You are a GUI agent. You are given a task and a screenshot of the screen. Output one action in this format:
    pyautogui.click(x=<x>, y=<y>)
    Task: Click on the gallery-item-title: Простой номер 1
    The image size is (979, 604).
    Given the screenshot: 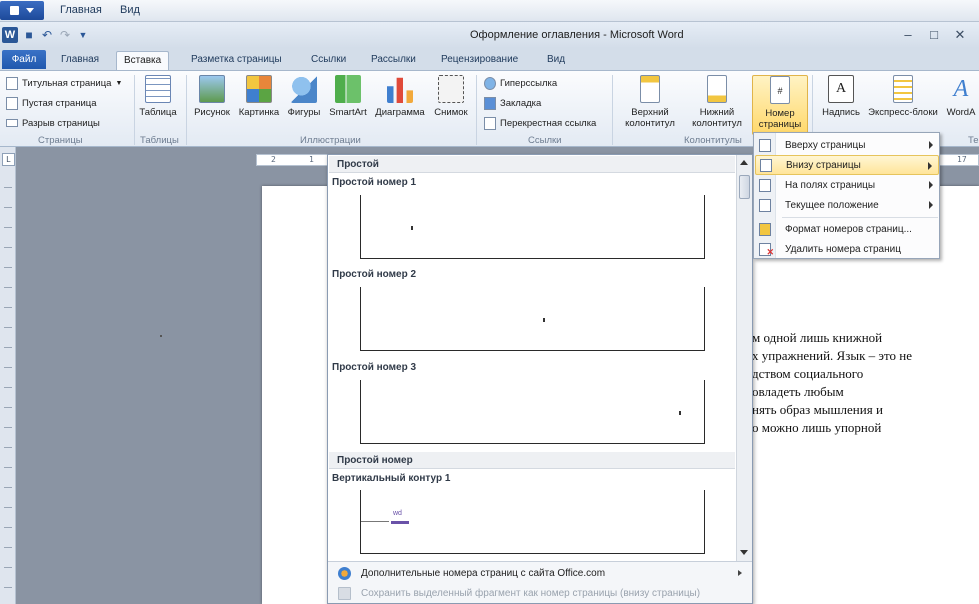 What is the action you would take?
    pyautogui.click(x=374, y=182)
    